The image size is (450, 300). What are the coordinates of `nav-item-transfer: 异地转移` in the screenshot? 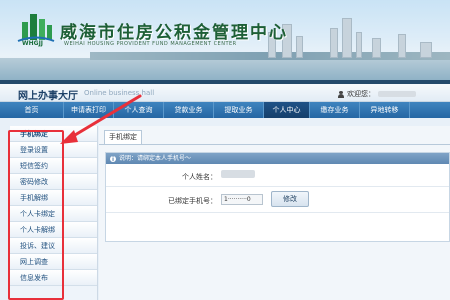 It's located at (385, 110).